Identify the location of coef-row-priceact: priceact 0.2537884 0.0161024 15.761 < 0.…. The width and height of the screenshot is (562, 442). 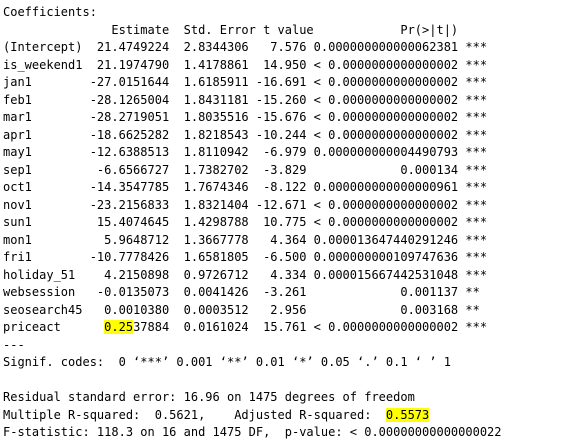
(281, 328).